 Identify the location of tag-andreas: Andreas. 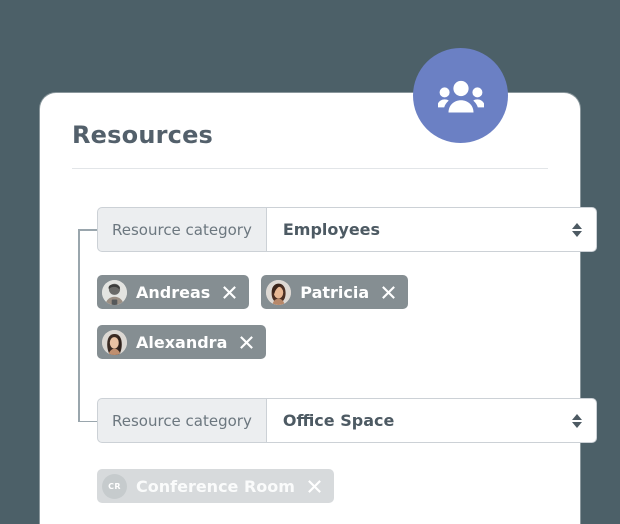
(173, 292).